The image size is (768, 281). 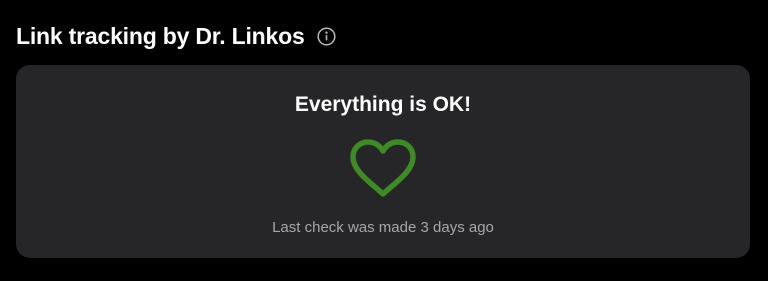 What do you see at coordinates (326, 36) in the screenshot?
I see `info-icon` at bounding box center [326, 36].